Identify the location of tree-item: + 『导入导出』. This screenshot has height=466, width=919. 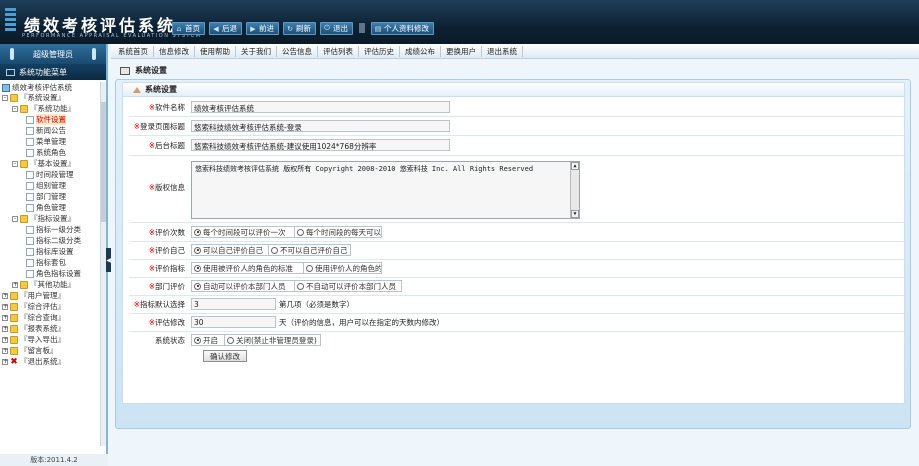
(33, 339).